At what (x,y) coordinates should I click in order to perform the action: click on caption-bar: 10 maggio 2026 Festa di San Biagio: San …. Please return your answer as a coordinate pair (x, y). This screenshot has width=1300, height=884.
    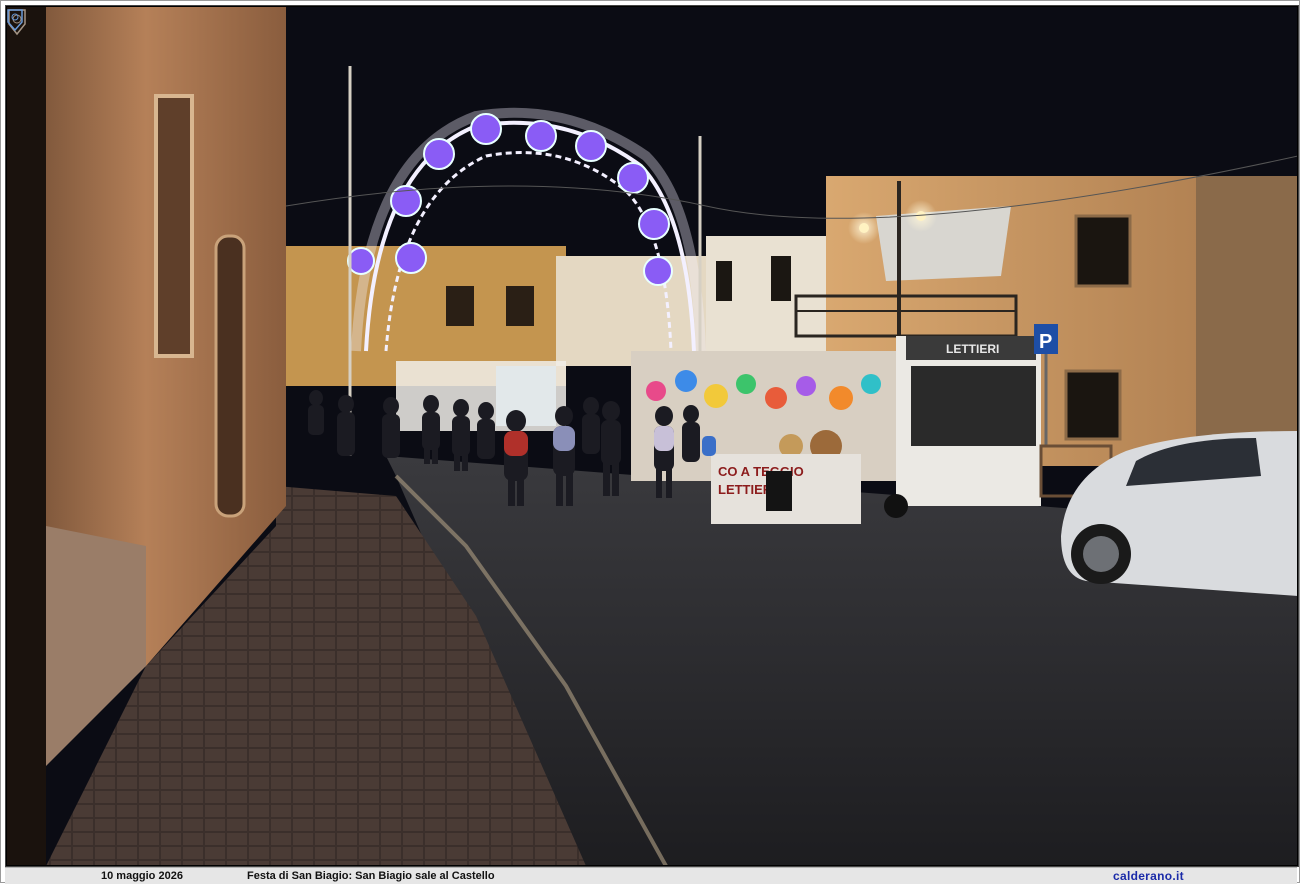
    Looking at the image, I should click on (651, 875).